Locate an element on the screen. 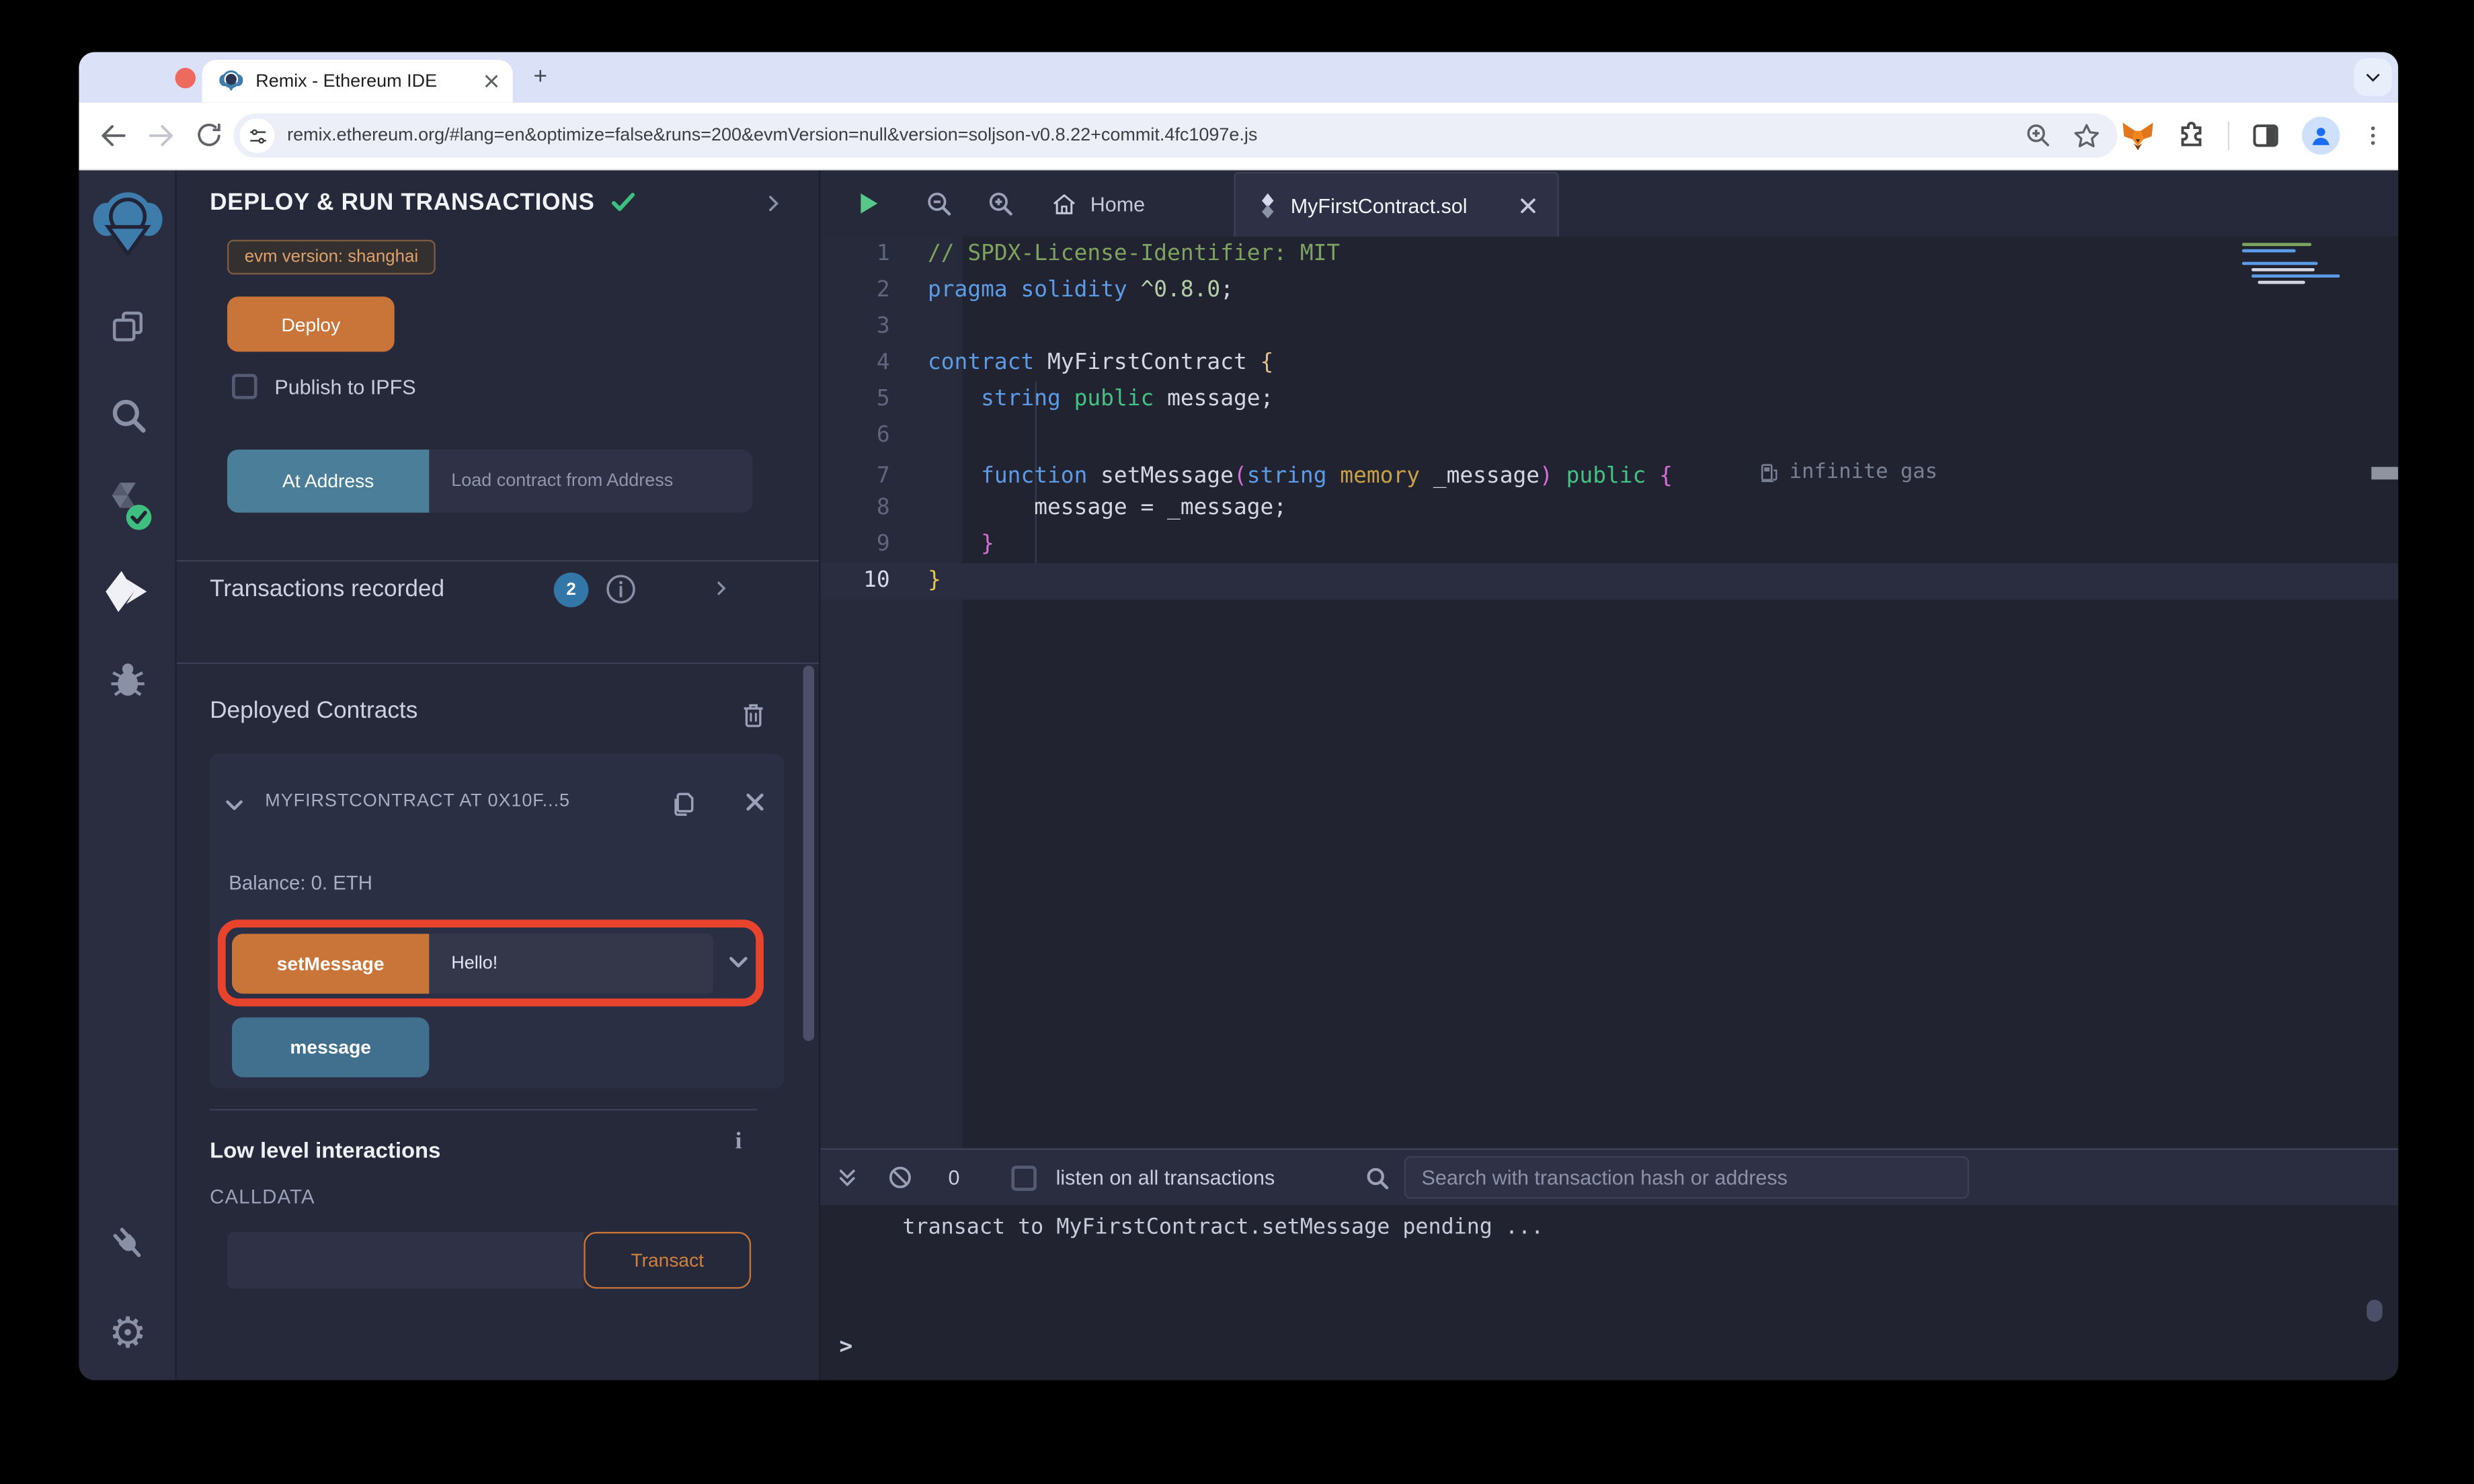 This screenshot has width=2474, height=1484. deploy-button: Deploy is located at coordinates (311, 324).